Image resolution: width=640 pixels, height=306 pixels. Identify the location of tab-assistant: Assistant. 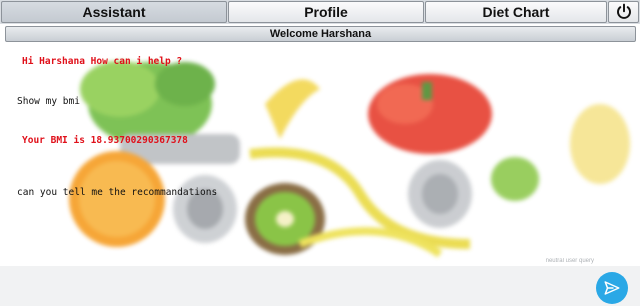
(114, 12).